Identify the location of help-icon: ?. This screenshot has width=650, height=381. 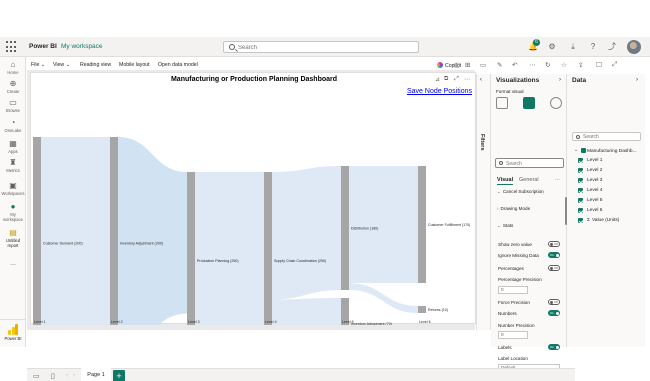
(593, 47).